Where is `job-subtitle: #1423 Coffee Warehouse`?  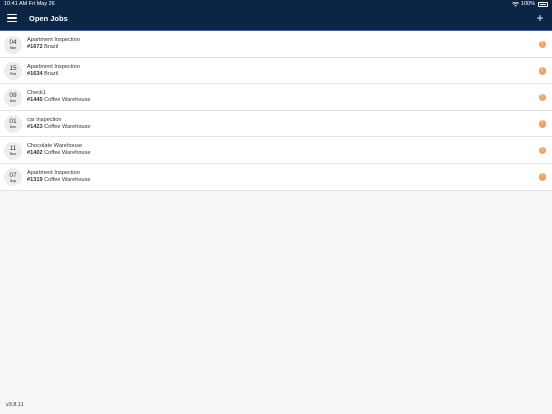 job-subtitle: #1423 Coffee Warehouse is located at coordinates (58, 127).